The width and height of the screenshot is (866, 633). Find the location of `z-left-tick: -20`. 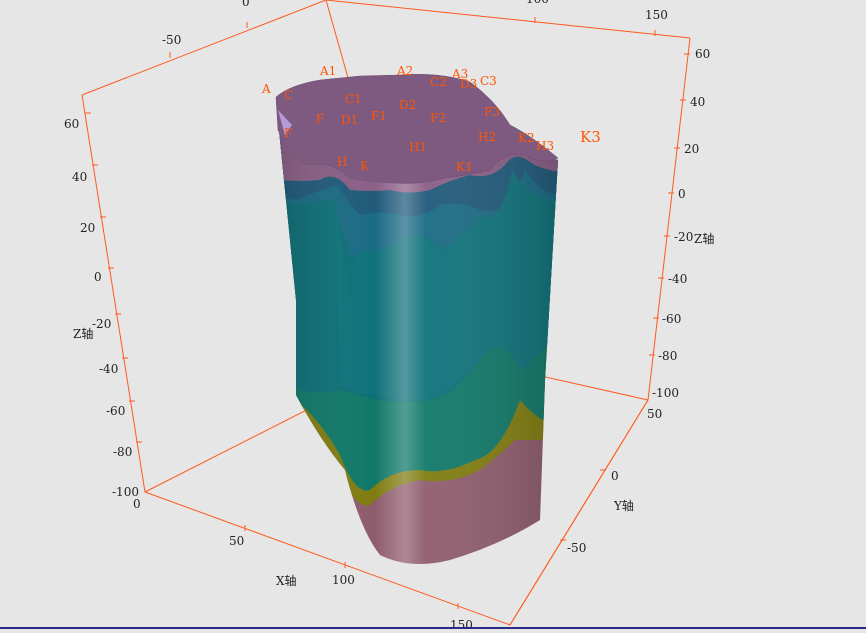

z-left-tick: -20 is located at coordinates (101, 324).